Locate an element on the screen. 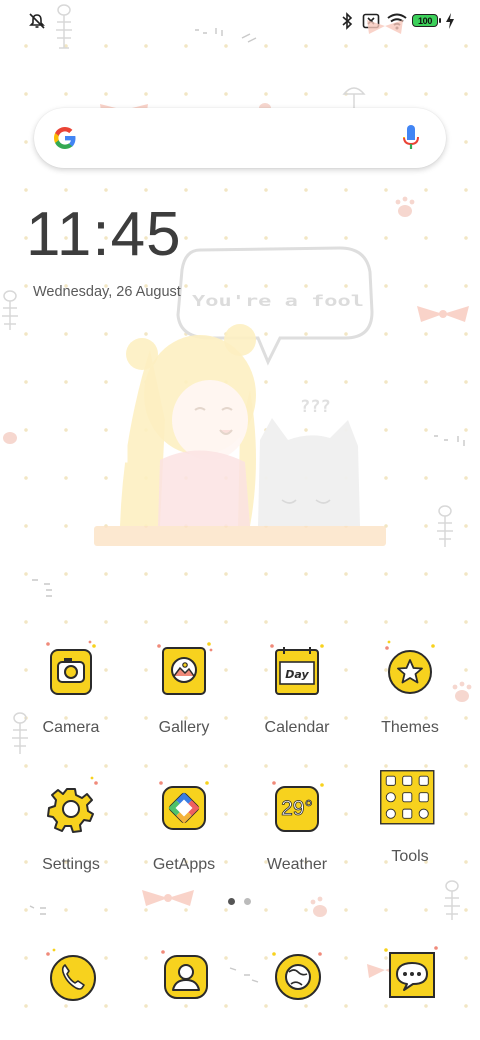  app-calendar: Day Calendar is located at coordinates (297, 687).